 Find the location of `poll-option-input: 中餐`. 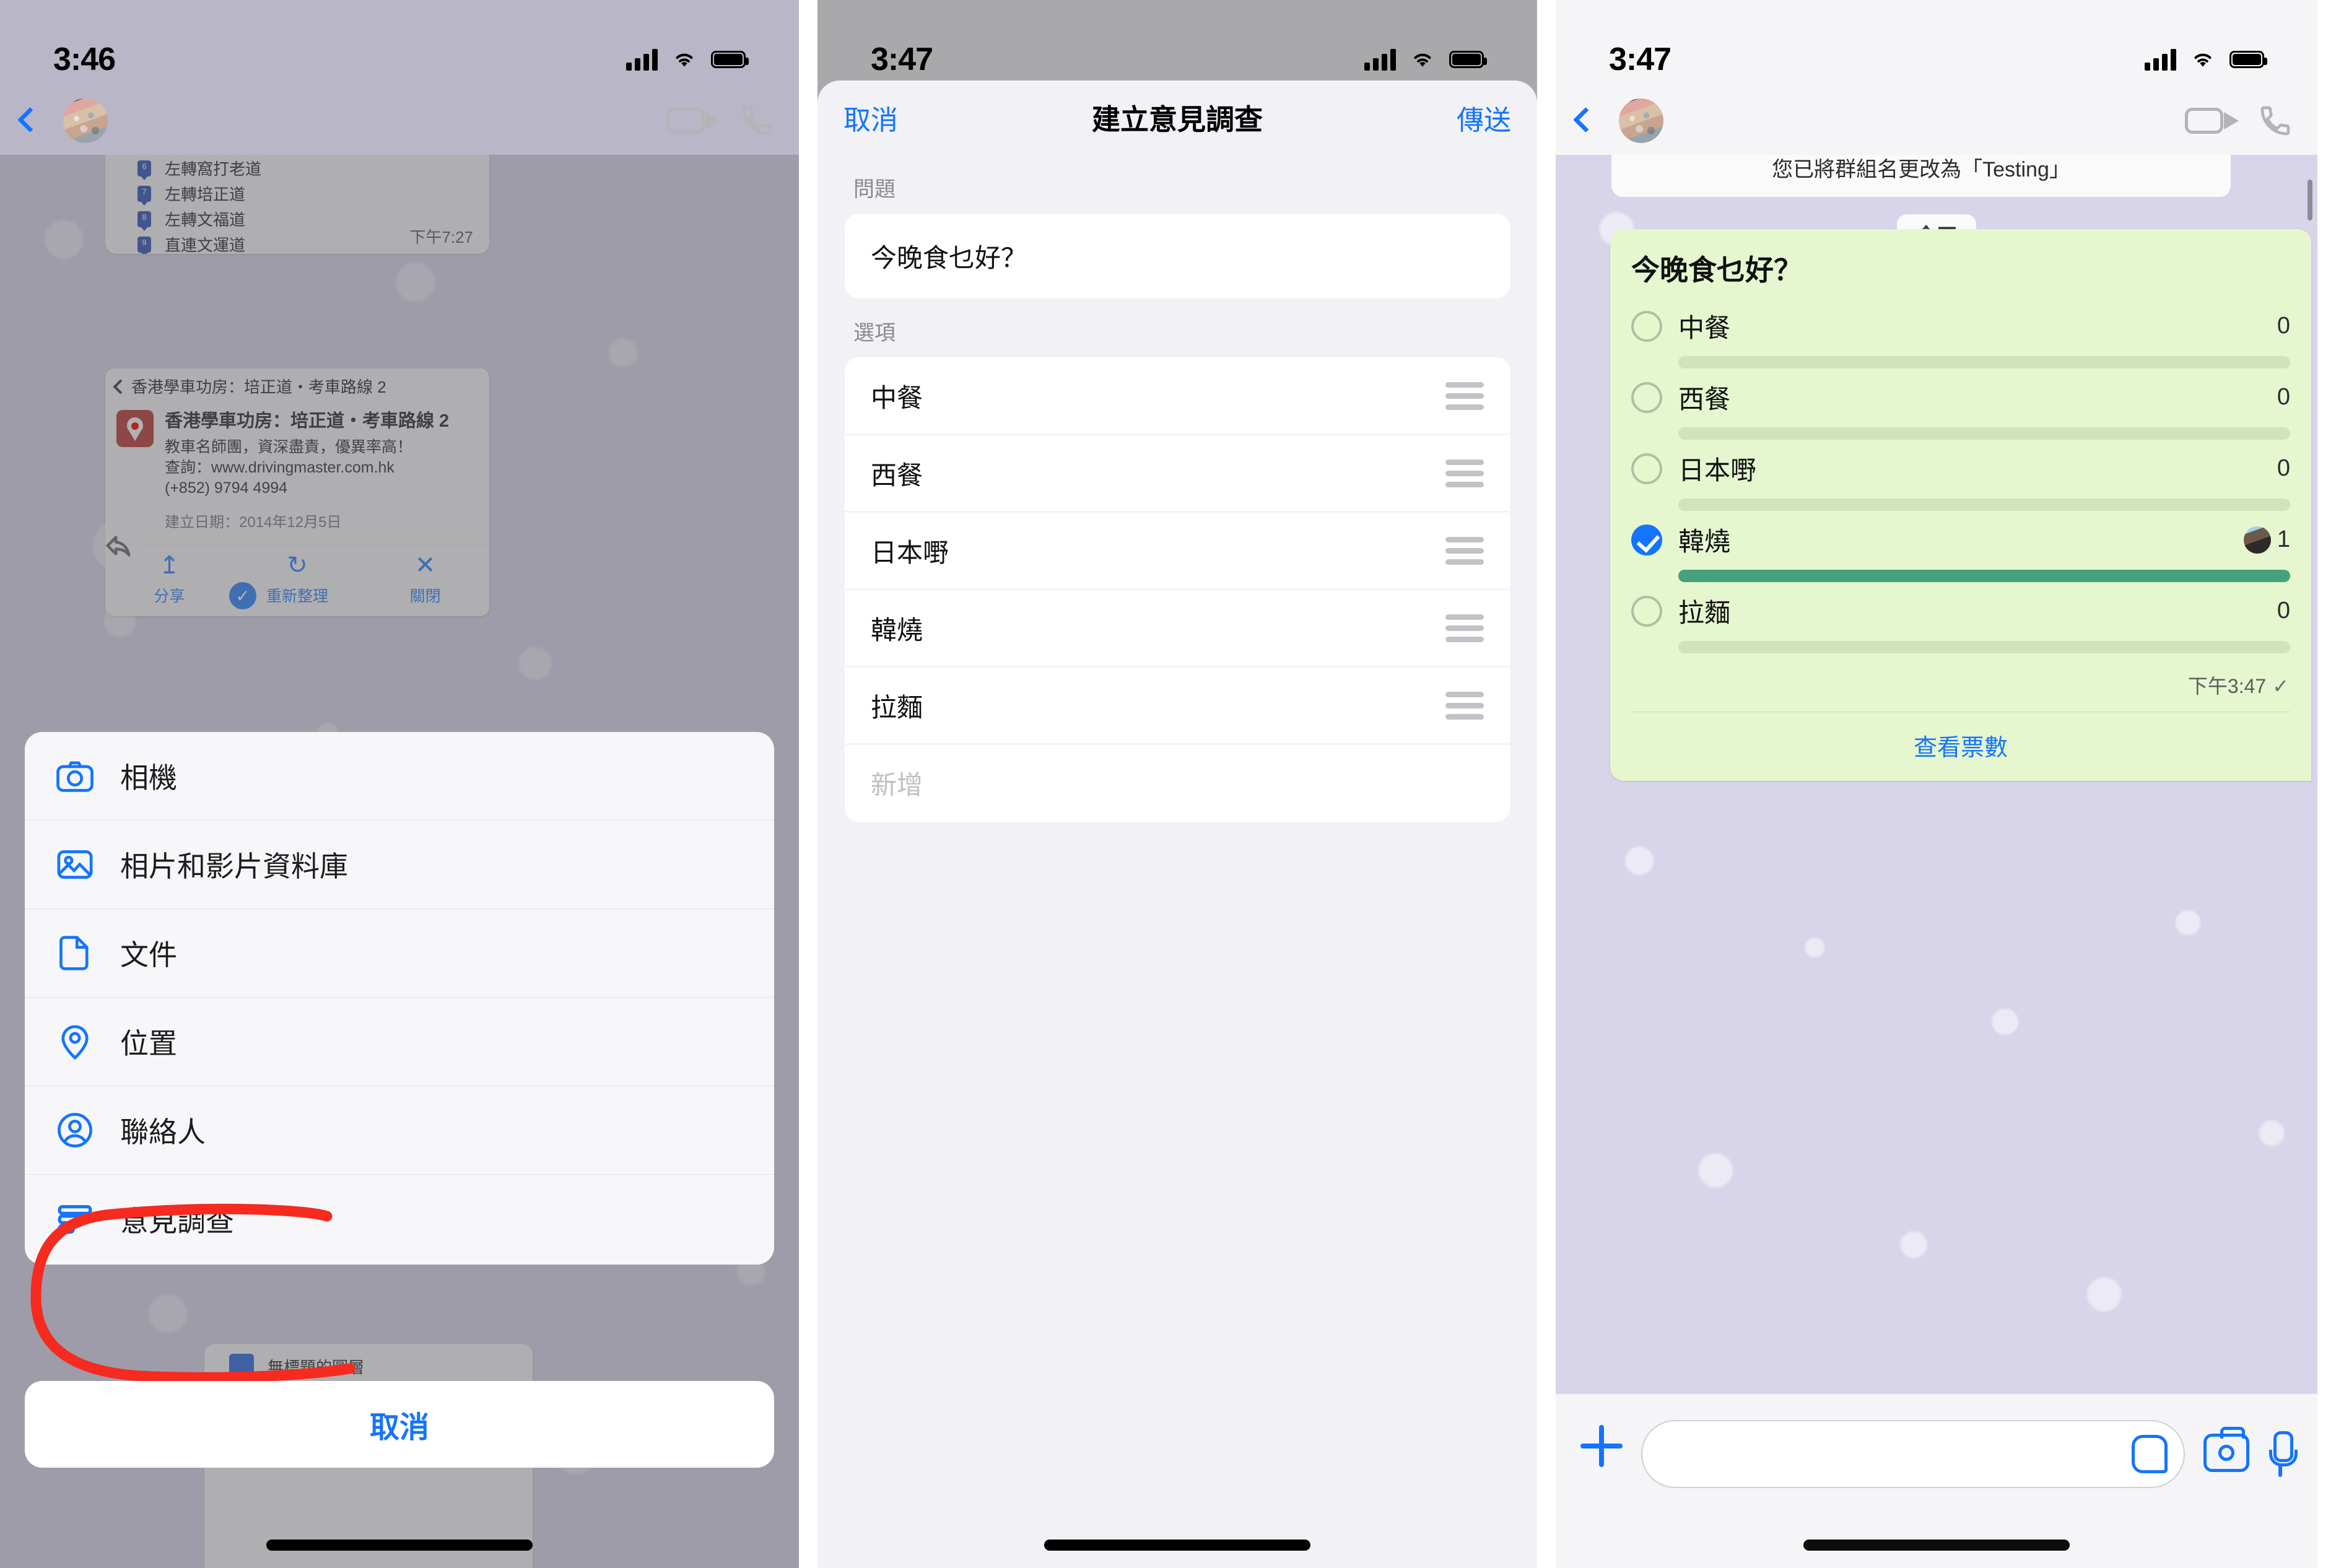

poll-option-input: 中餐 is located at coordinates (1177, 396).